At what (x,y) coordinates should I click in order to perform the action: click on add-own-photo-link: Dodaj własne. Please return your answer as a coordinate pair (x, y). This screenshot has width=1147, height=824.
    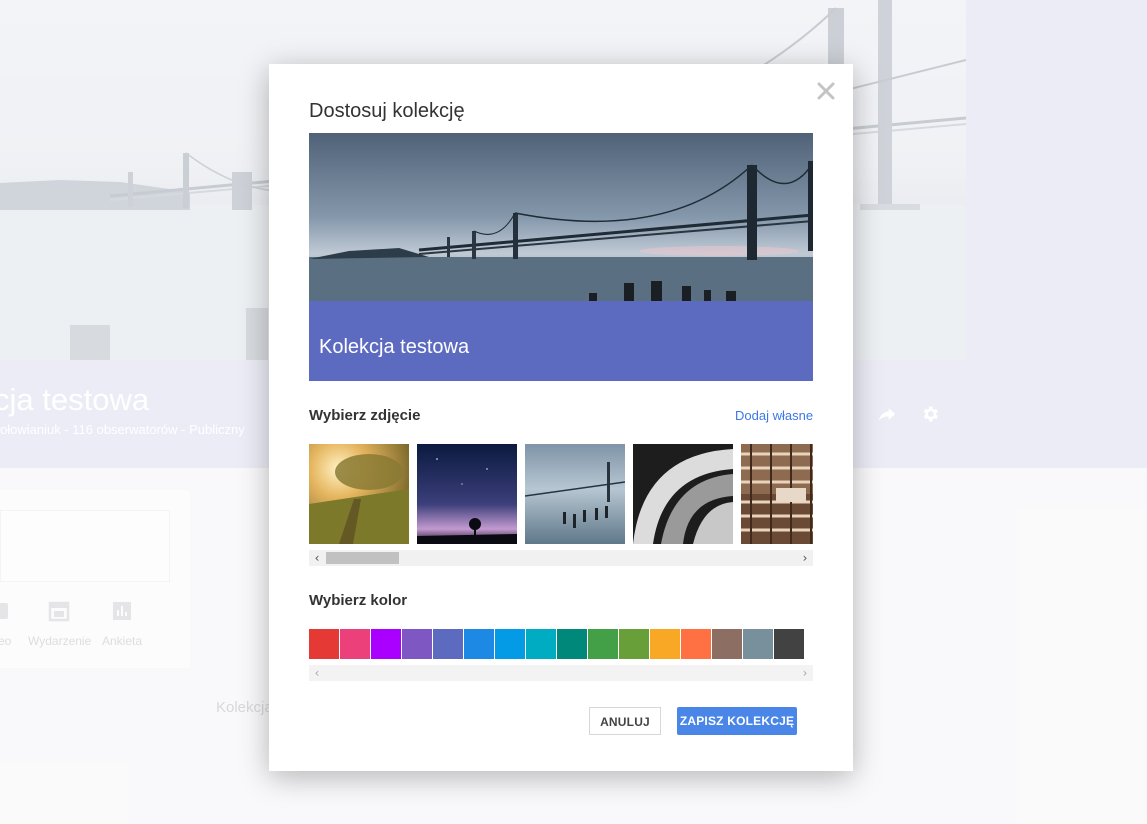
    Looking at the image, I should click on (774, 415).